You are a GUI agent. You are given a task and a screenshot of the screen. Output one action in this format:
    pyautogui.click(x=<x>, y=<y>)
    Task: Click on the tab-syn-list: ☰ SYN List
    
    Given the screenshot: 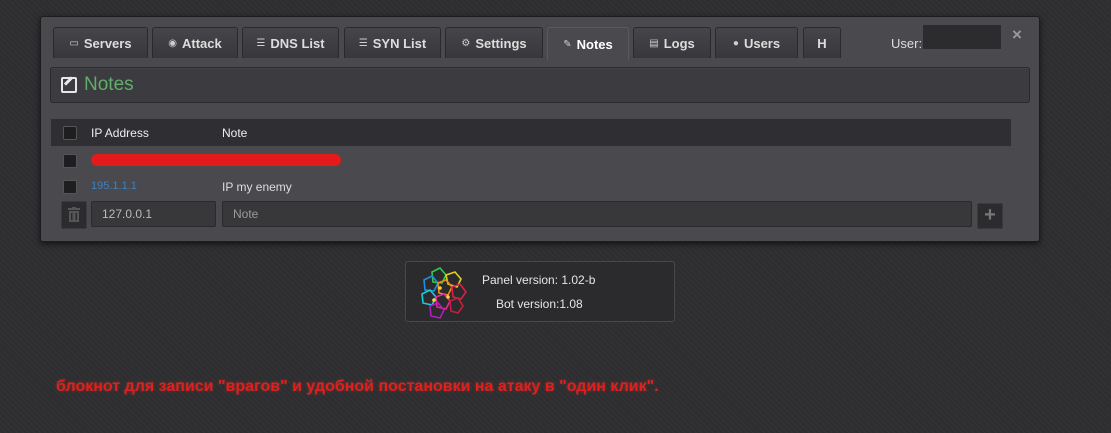 What is the action you would take?
    pyautogui.click(x=392, y=42)
    